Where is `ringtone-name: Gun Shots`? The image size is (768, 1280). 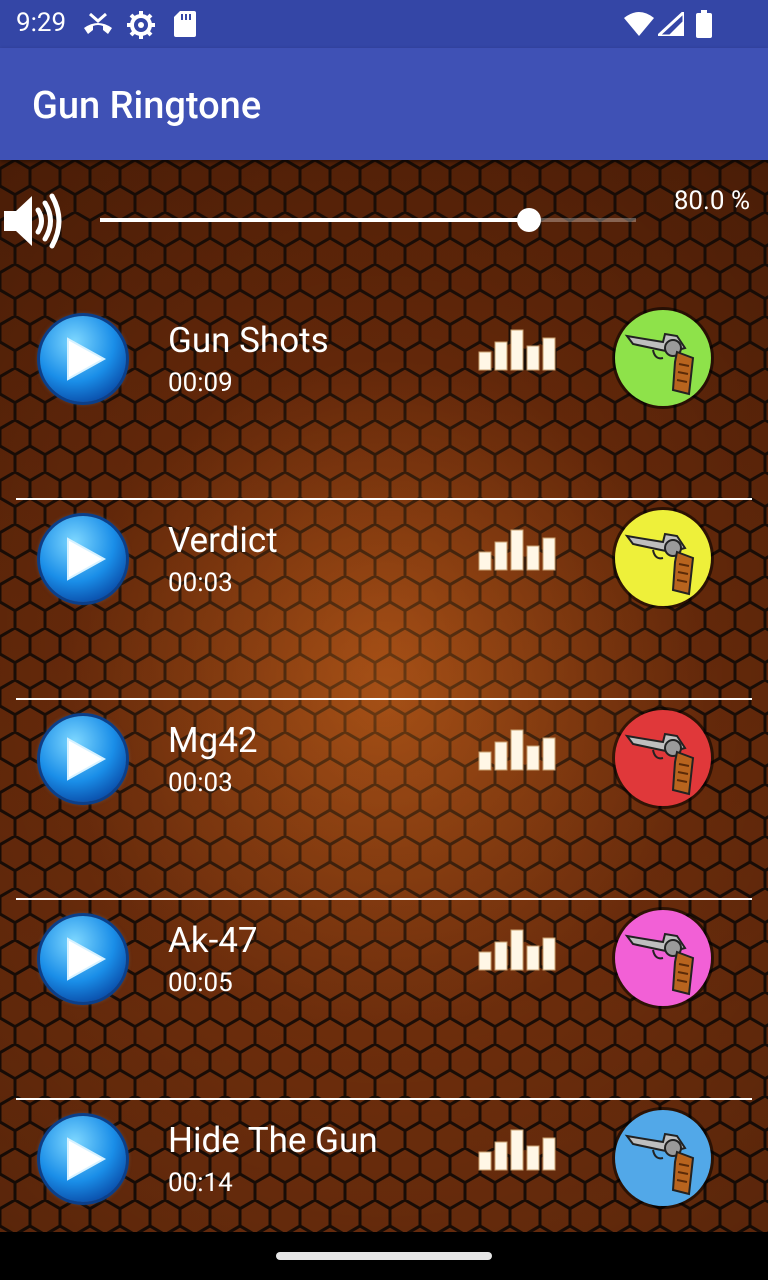
ringtone-name: Gun Shots is located at coordinates (248, 340).